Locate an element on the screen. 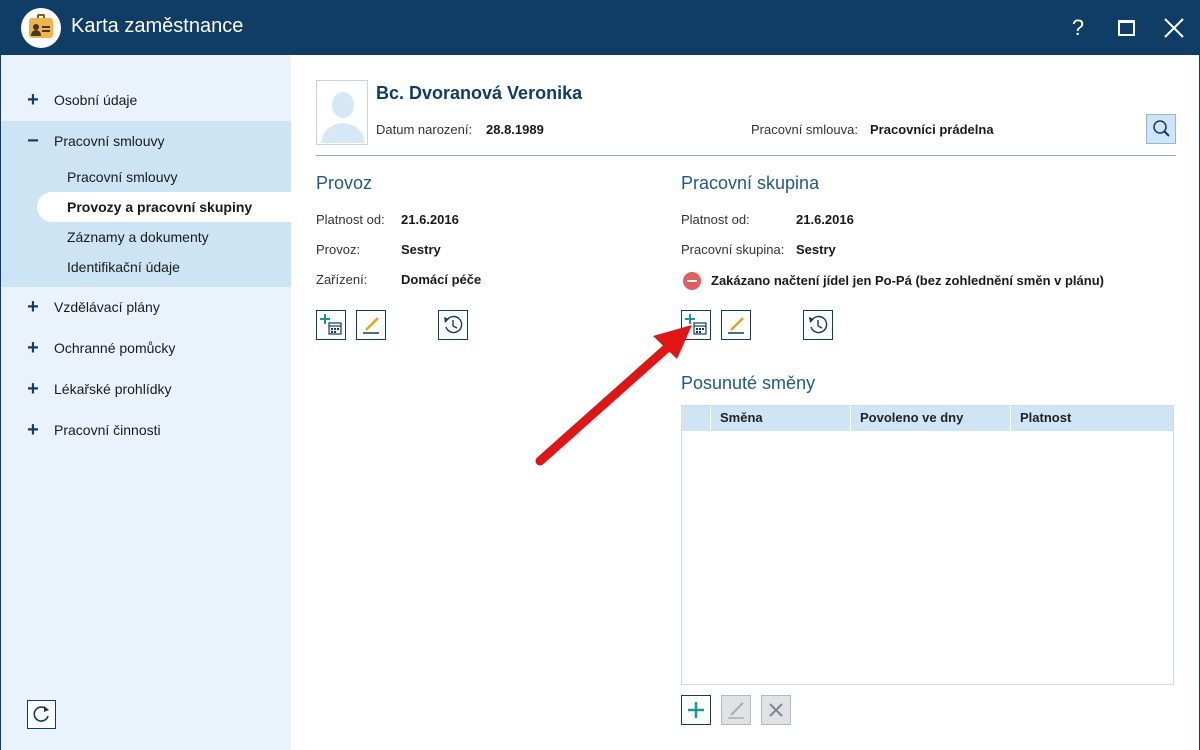 This screenshot has width=1200, height=750. refresh-icon is located at coordinates (41, 714).